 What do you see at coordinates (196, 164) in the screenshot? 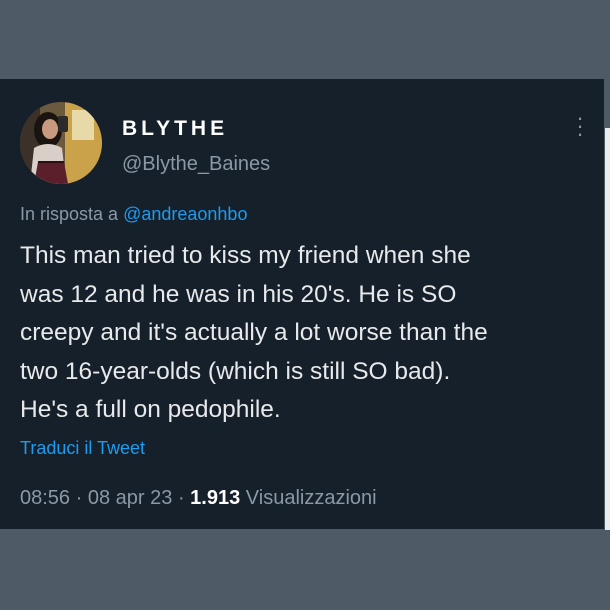
I see `user-handle: @Blythe_Baines` at bounding box center [196, 164].